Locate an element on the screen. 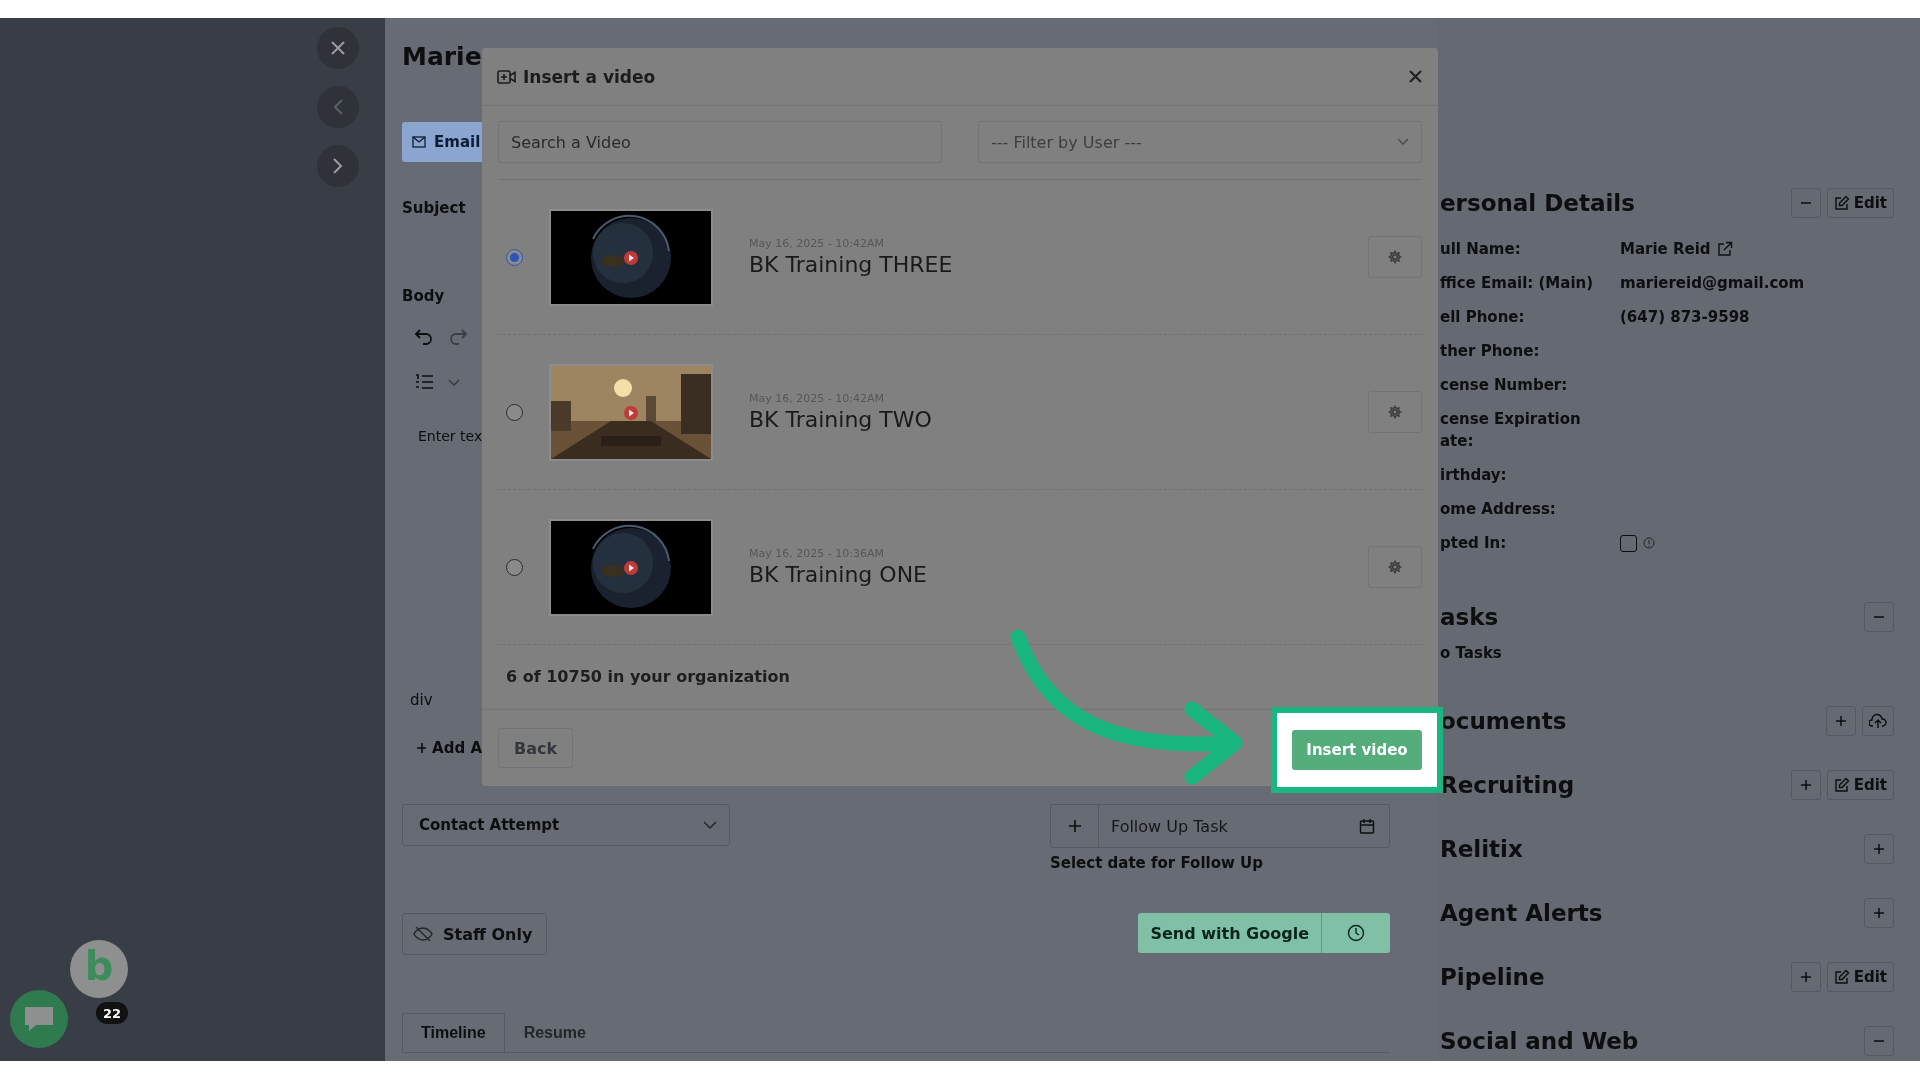 This screenshot has height=1080, width=1920. field-label: irthday: is located at coordinates (1474, 475).